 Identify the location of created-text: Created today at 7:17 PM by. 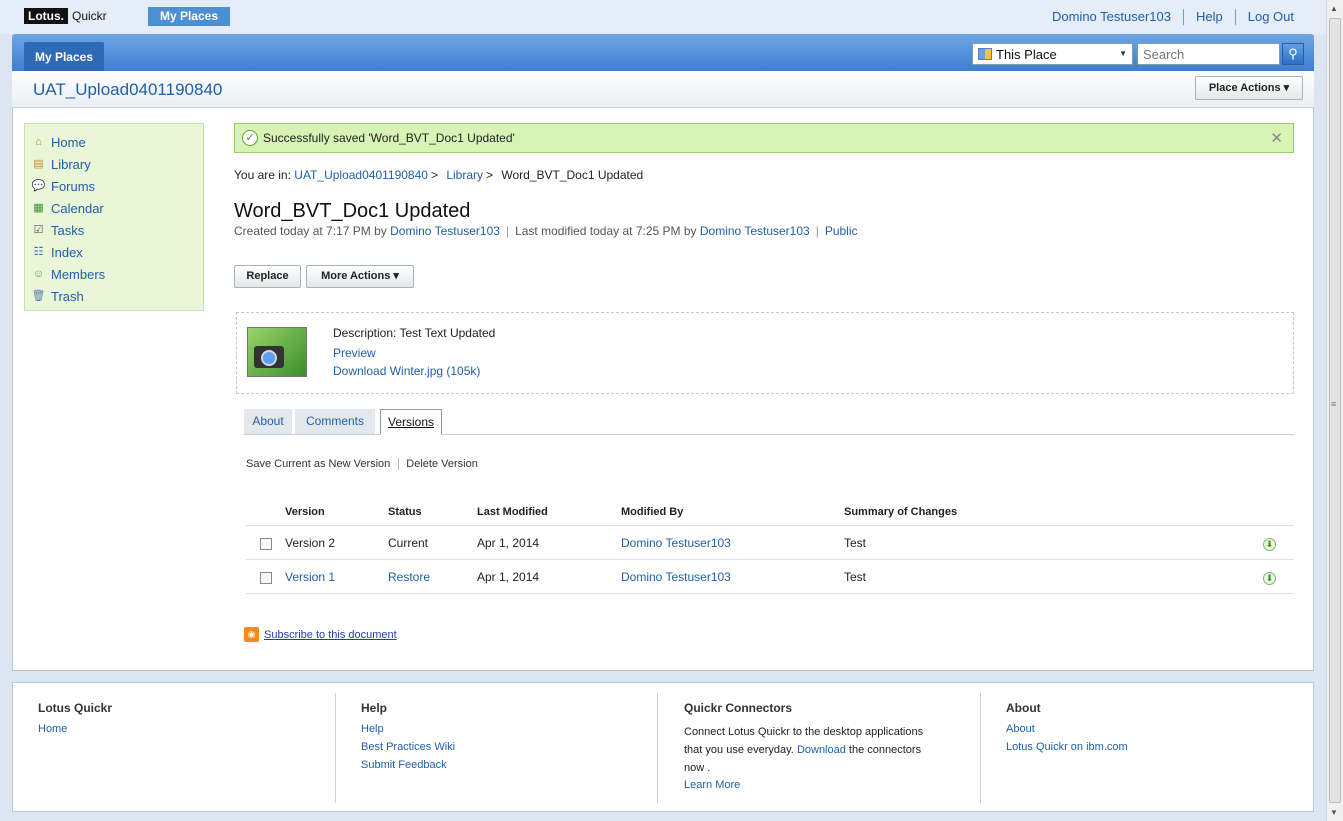
(310, 231).